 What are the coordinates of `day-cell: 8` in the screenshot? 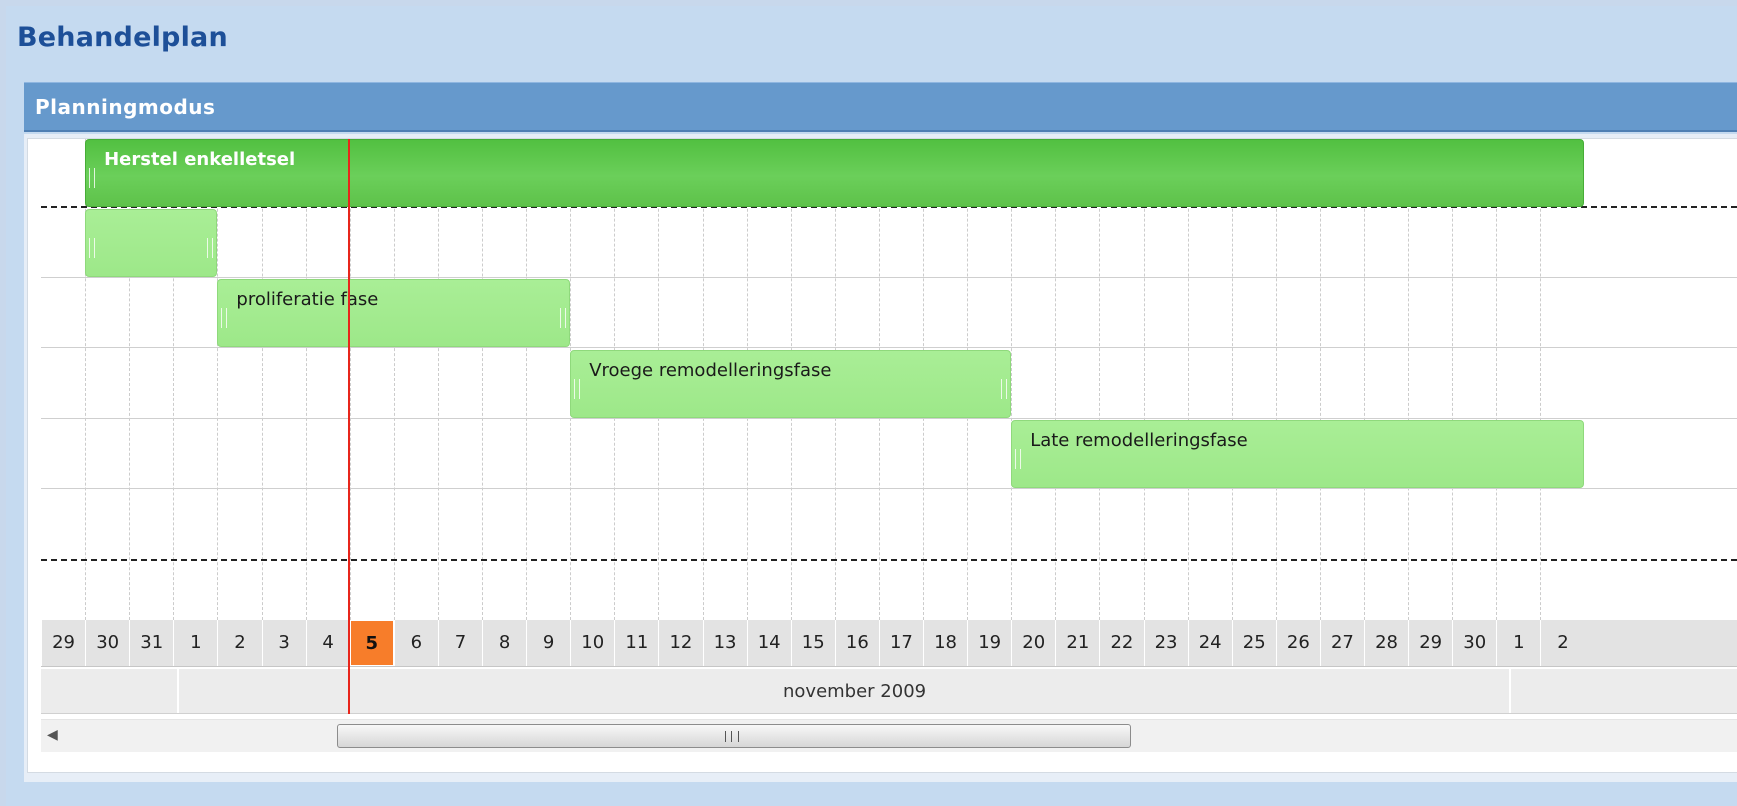 It's located at (504, 643).